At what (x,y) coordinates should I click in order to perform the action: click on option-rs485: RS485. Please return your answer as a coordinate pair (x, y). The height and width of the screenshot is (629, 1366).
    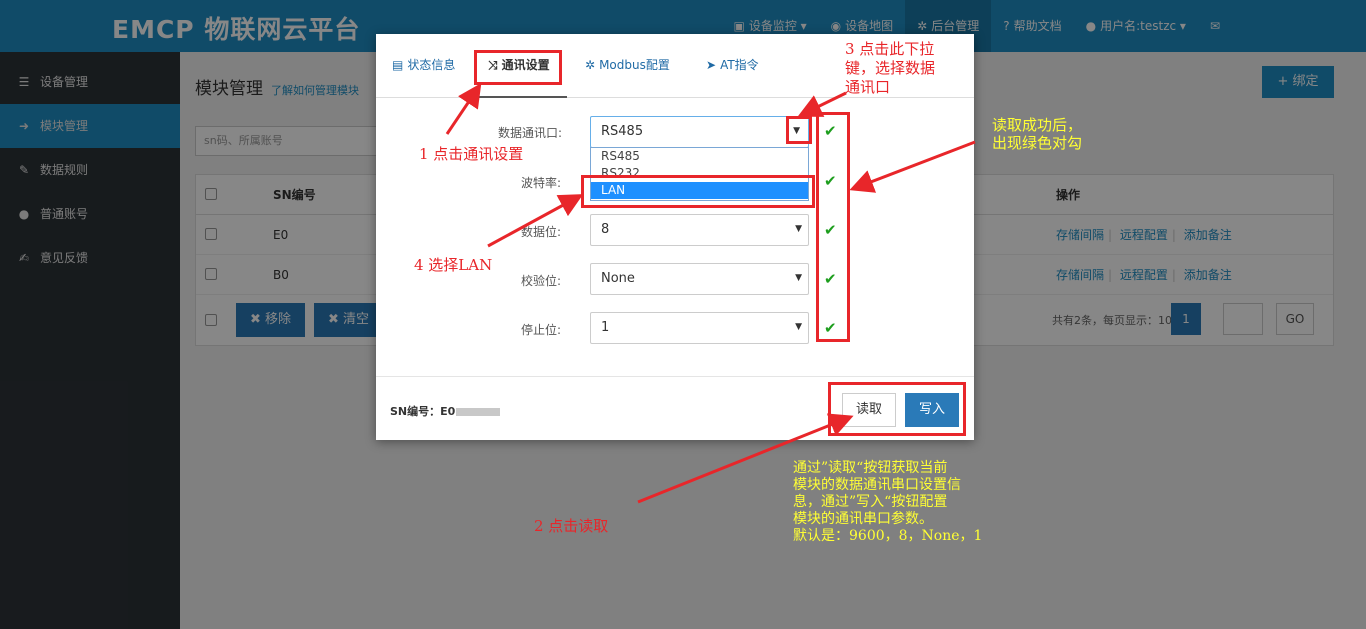
    Looking at the image, I should click on (699, 156).